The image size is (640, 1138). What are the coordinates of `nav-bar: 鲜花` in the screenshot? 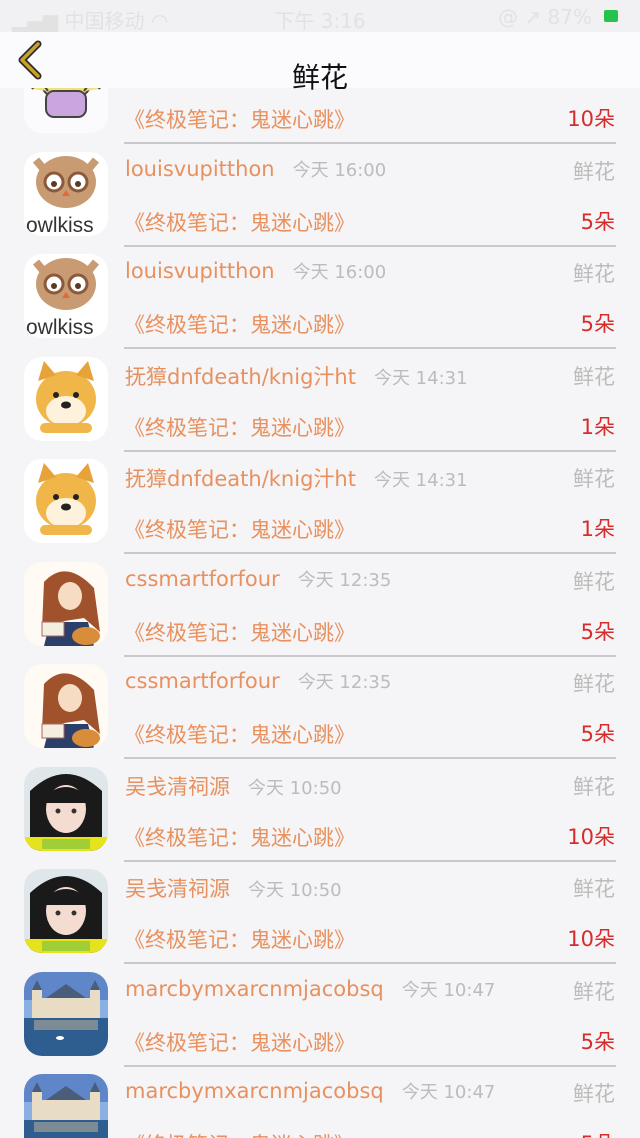 It's located at (320, 63).